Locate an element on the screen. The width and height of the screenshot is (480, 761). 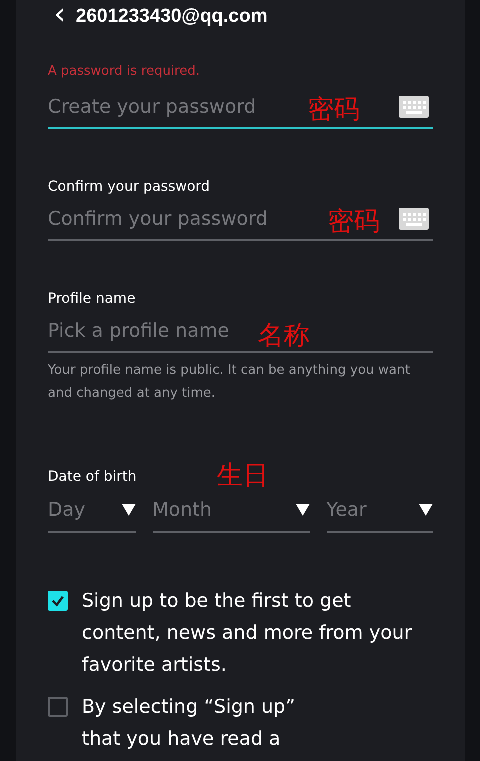
dropdown-field: Day is located at coordinates (92, 511).